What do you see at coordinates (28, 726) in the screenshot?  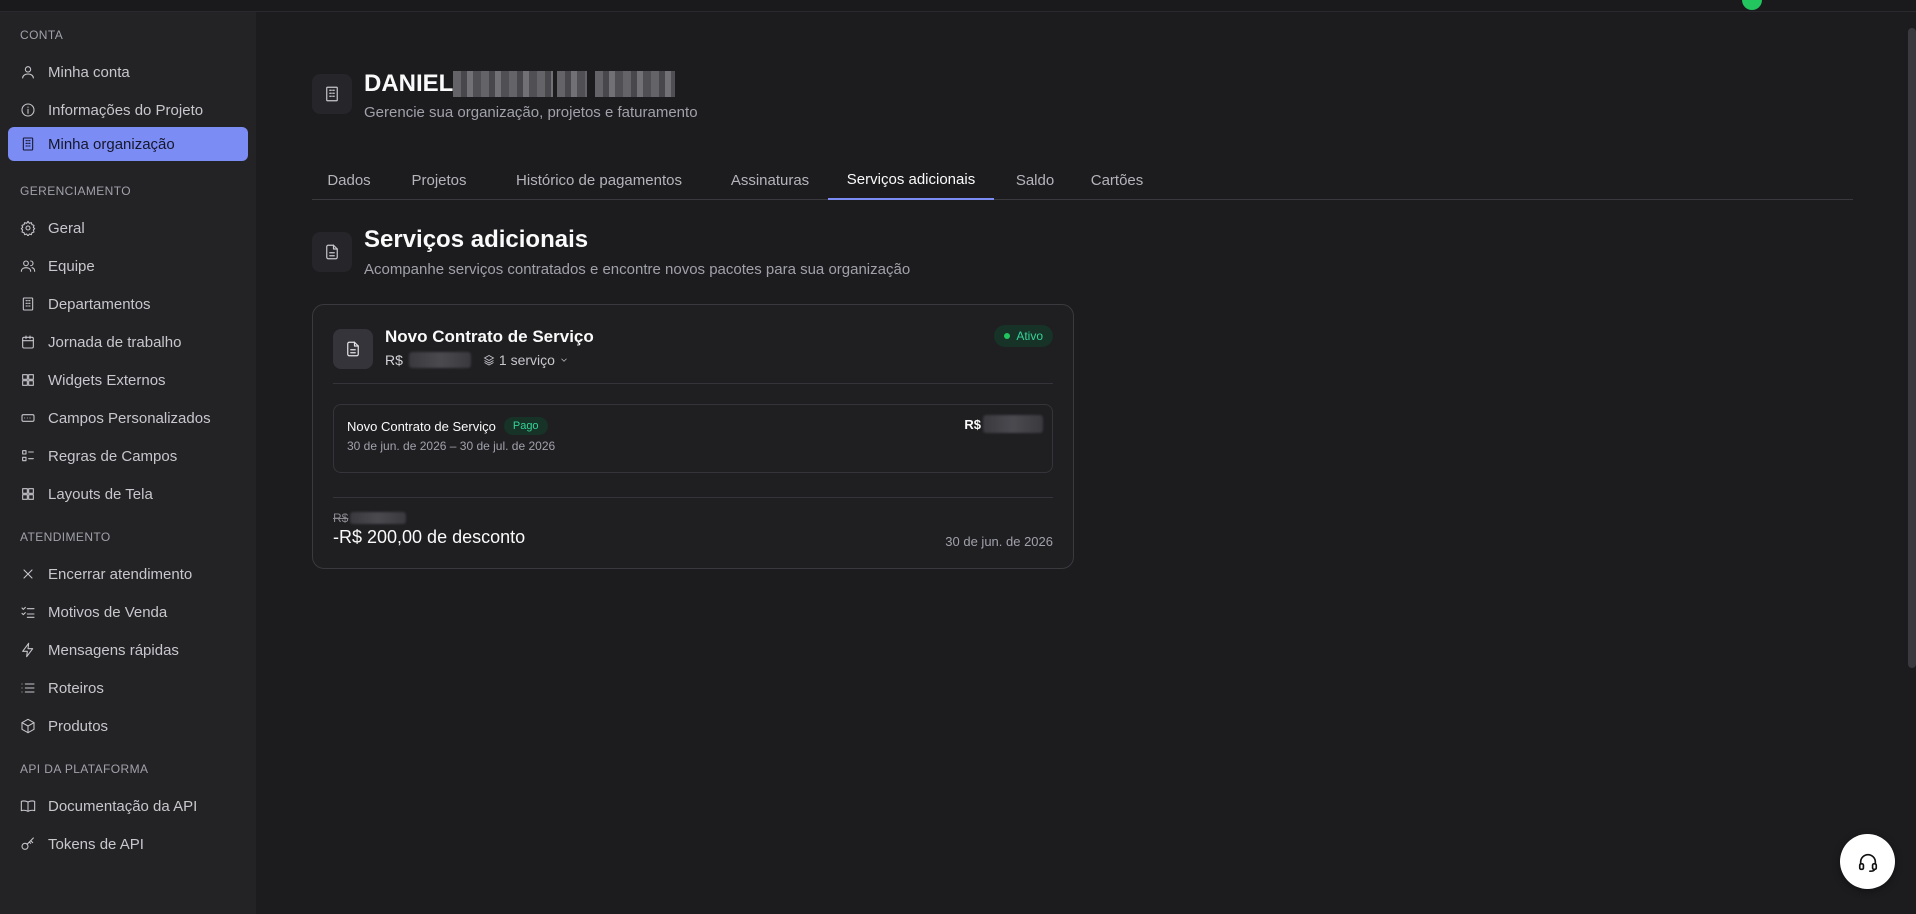 I see `box-icon` at bounding box center [28, 726].